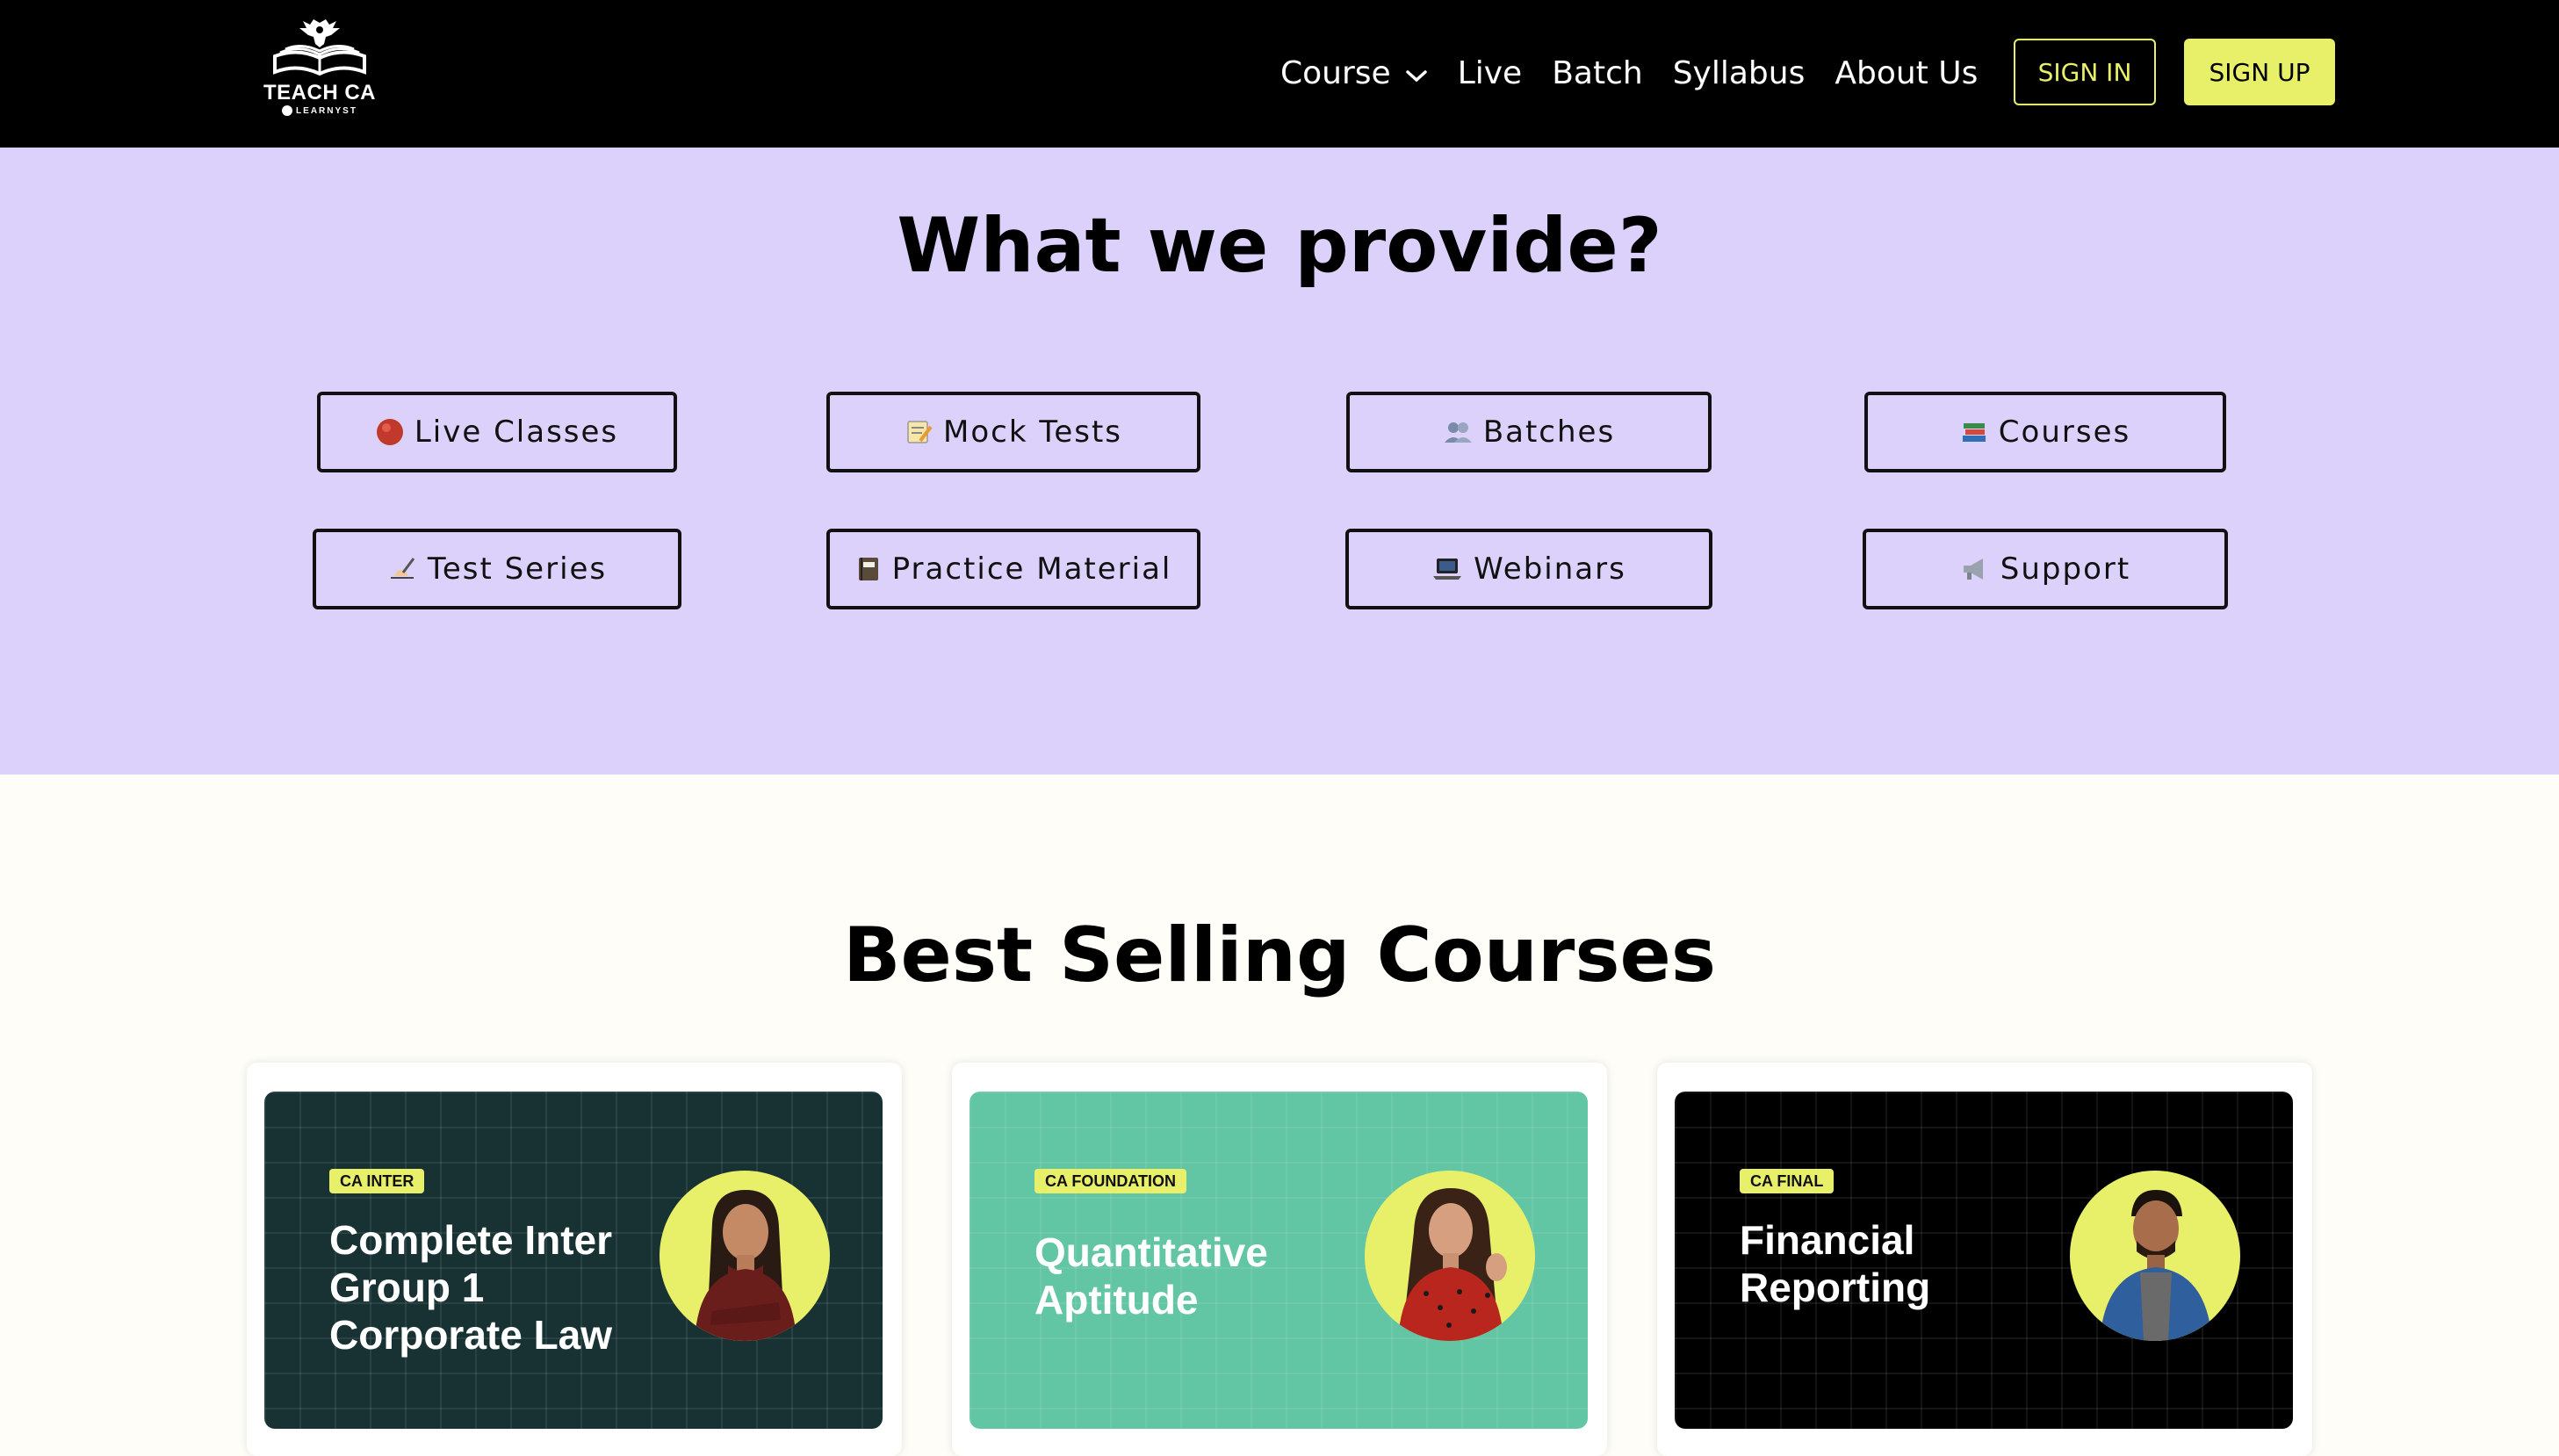 This screenshot has width=2559, height=1456. Describe the element at coordinates (319, 110) in the screenshot. I see `logo-subtitle: LEARNYST` at that location.